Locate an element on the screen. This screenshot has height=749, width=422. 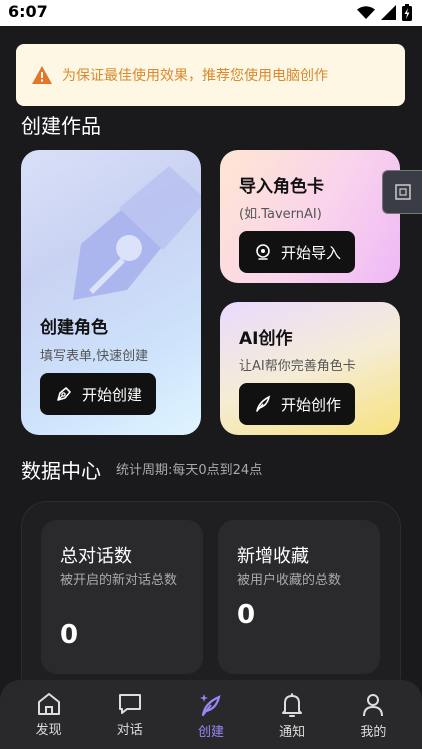
start-import-button: 开始导入 is located at coordinates (297, 252).